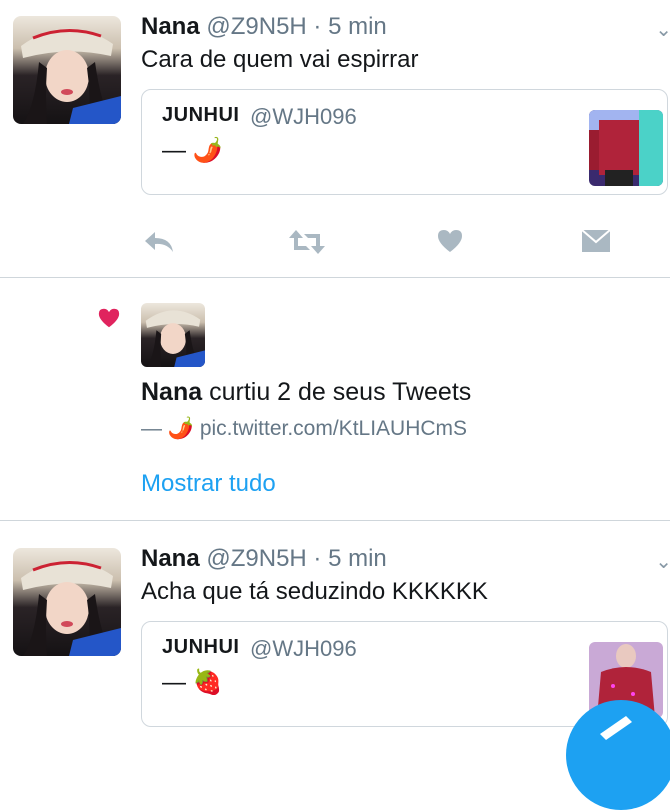 The height and width of the screenshot is (810, 670). Describe the element at coordinates (109, 320) in the screenshot. I see `heart-icon` at that location.